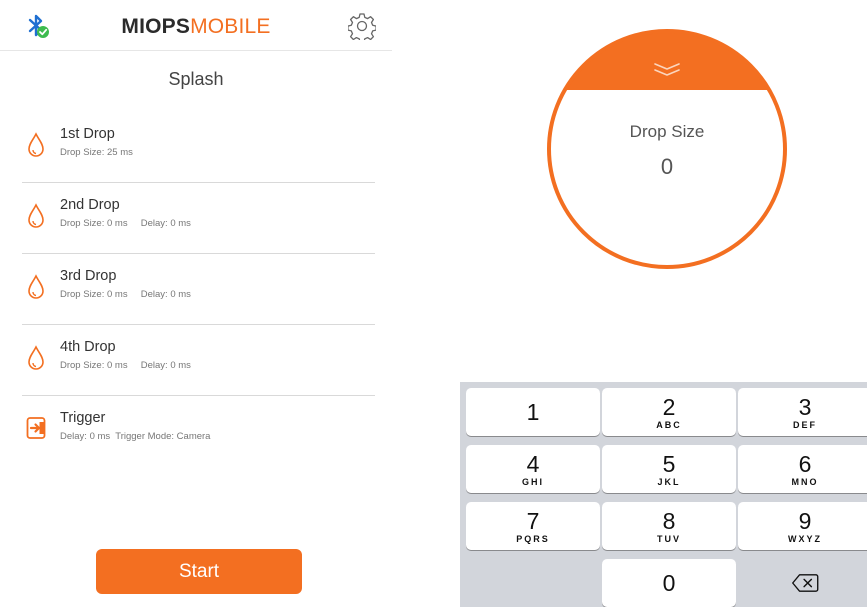  I want to click on gear-icon, so click(362, 26).